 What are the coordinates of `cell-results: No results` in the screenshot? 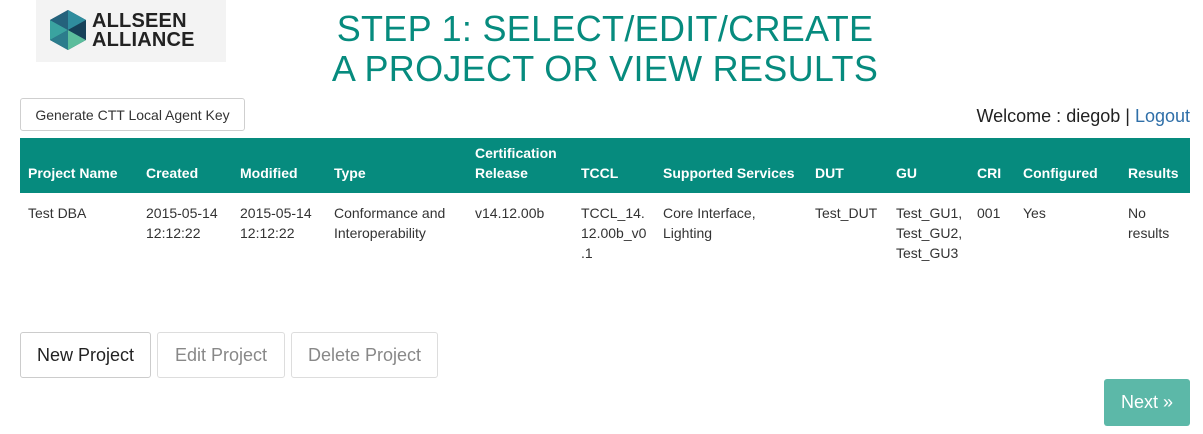 It's located at (1149, 223).